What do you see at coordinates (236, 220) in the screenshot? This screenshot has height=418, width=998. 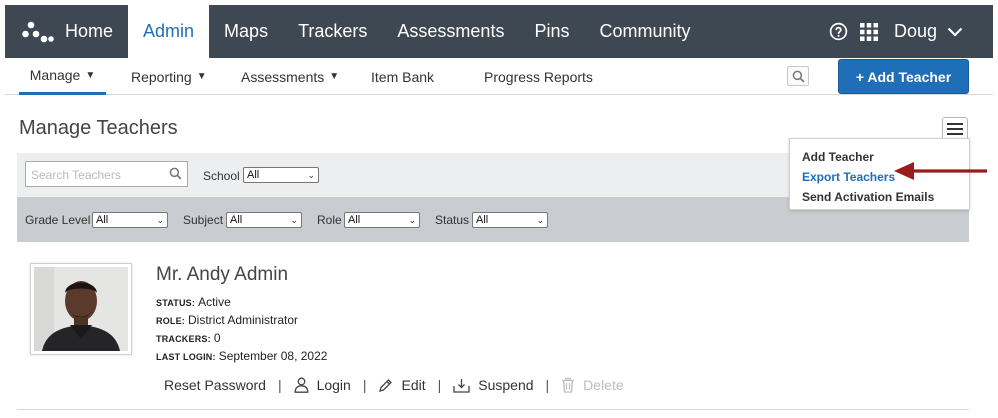 I see `subject-select-value: All` at bounding box center [236, 220].